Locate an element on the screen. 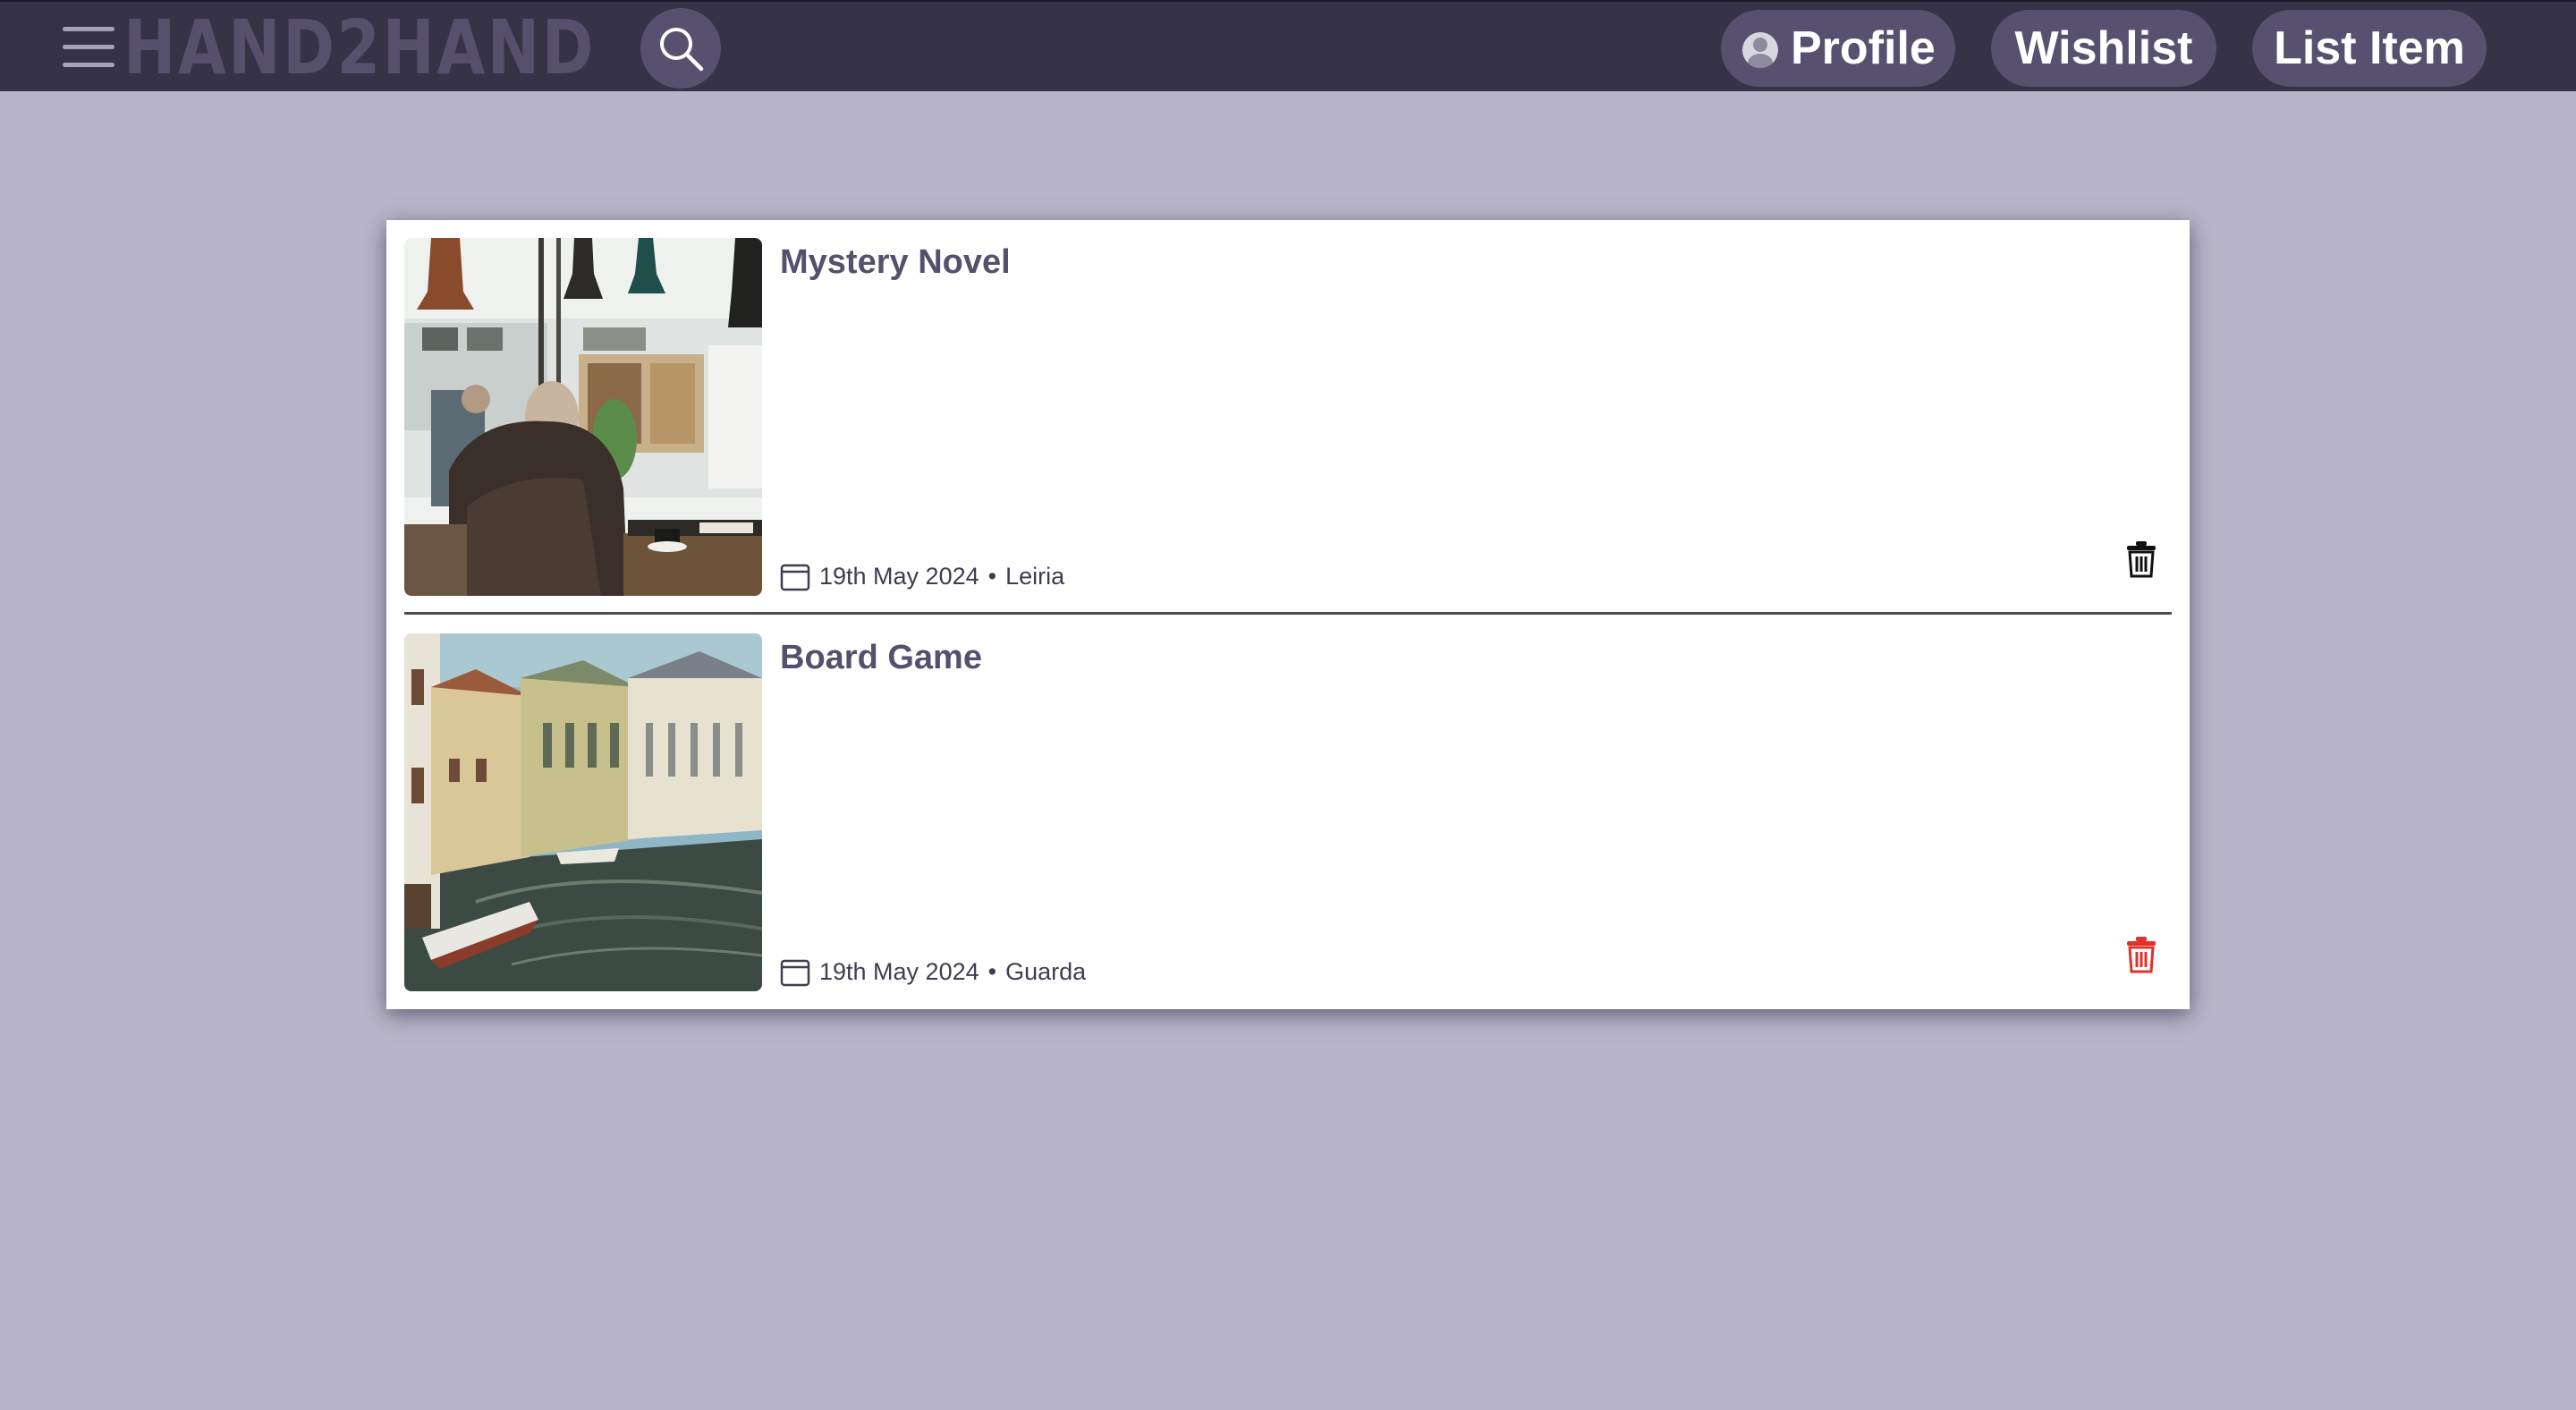  cafe-photo-image is located at coordinates (583, 417).